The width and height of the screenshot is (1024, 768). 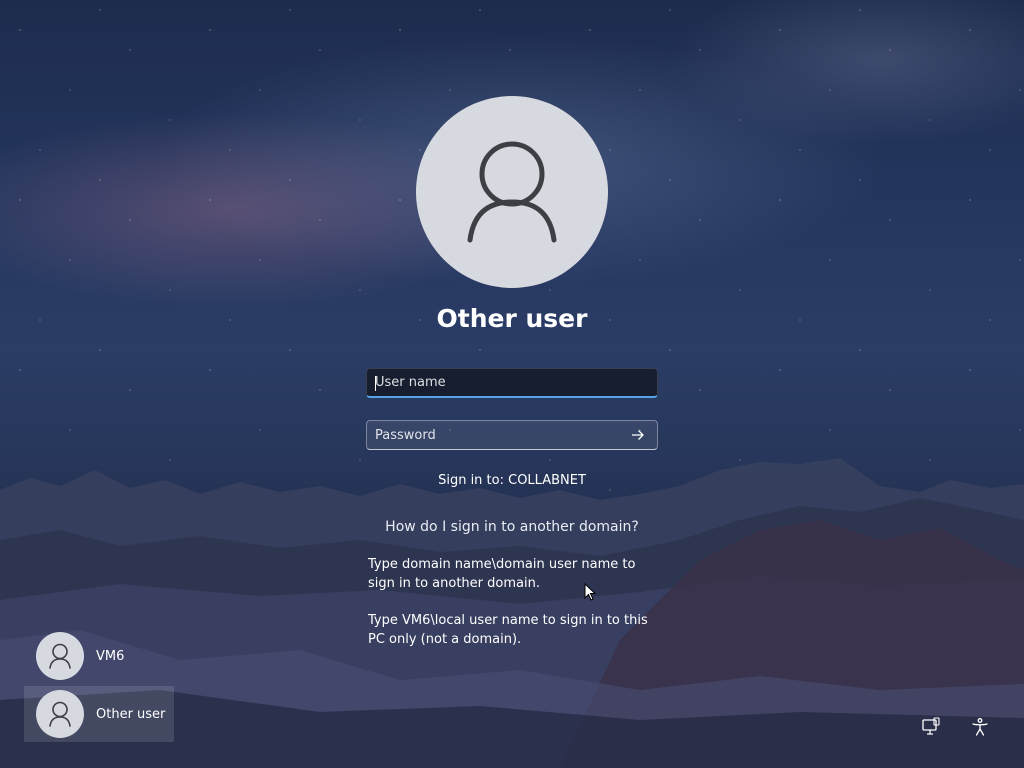 I want to click on user-tile-vm6: VM6, so click(x=99, y=656).